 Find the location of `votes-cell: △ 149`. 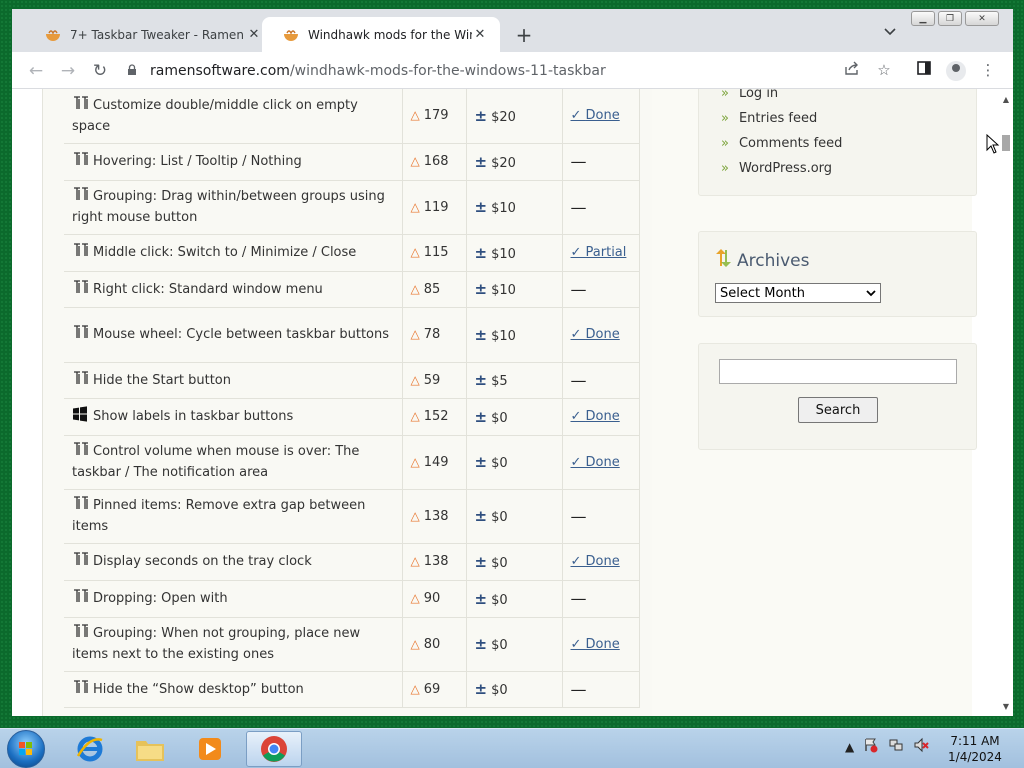

votes-cell: △ 149 is located at coordinates (434, 462).